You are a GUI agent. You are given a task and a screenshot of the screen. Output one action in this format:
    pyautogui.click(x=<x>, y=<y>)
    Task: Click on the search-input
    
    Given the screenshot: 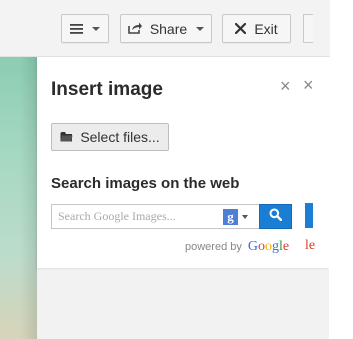 What is the action you would take?
    pyautogui.click(x=134, y=216)
    